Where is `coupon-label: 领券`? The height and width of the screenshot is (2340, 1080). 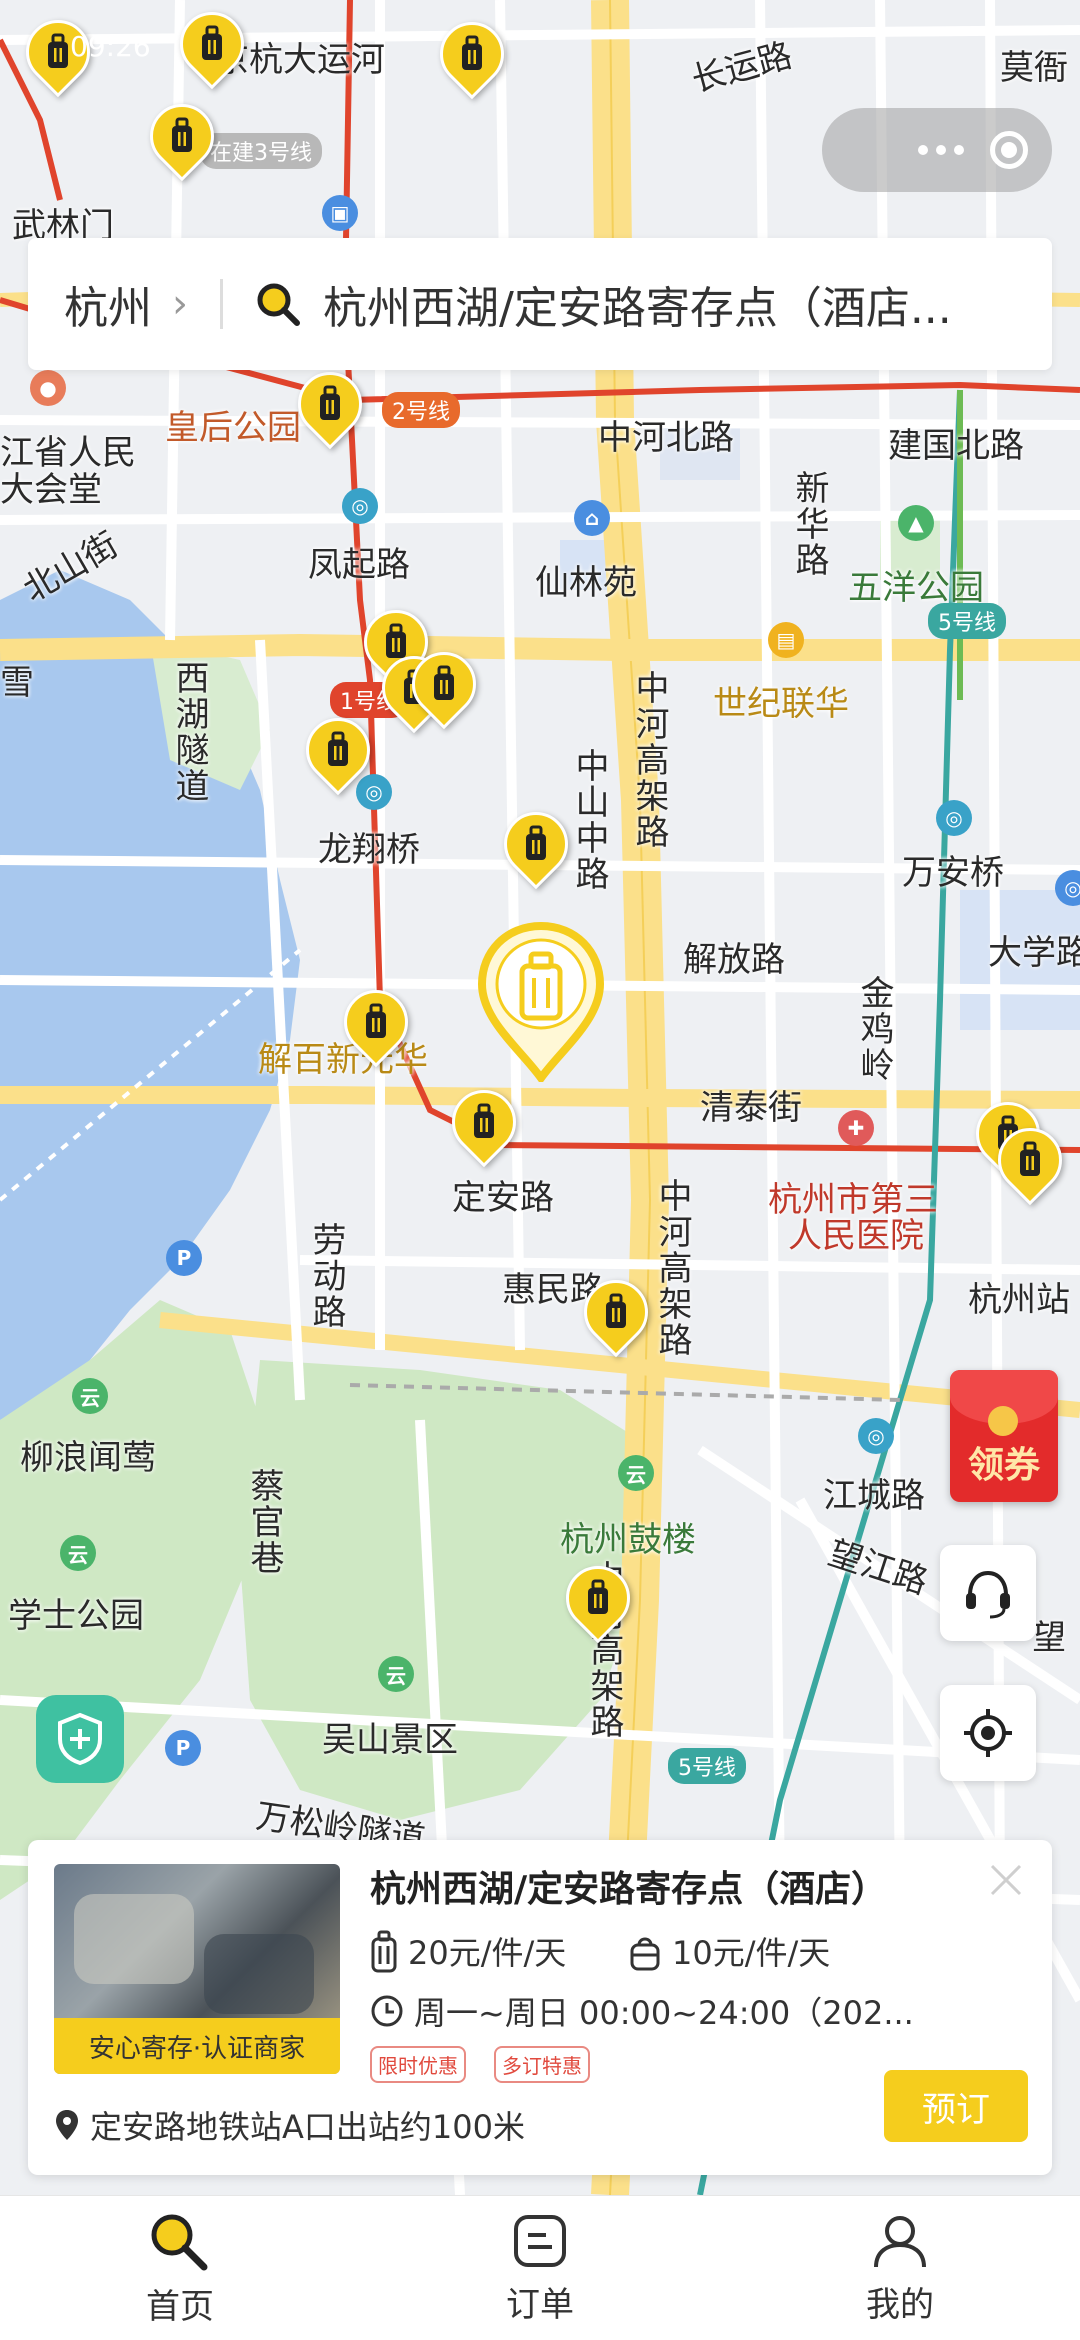
coupon-label: 领券 is located at coordinates (1003, 1465).